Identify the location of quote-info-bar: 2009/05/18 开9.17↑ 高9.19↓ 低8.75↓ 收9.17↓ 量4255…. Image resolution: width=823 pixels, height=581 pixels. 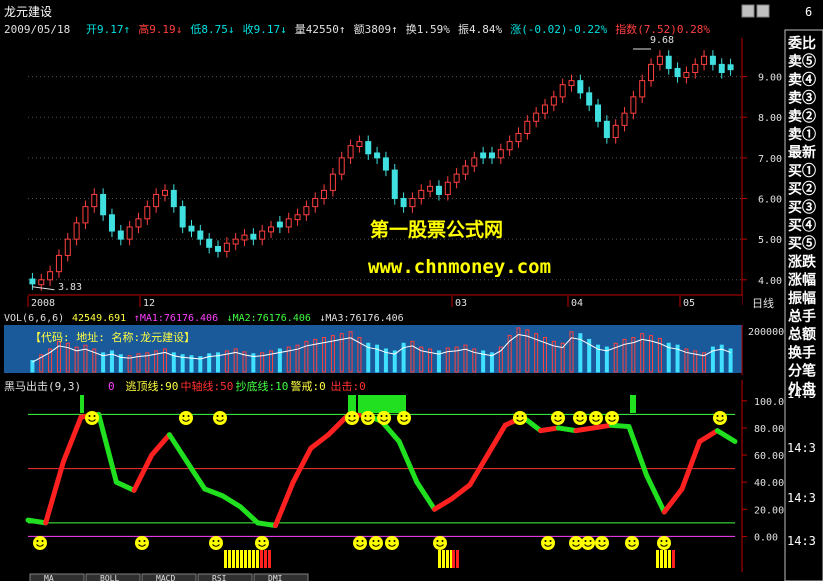
(357, 29).